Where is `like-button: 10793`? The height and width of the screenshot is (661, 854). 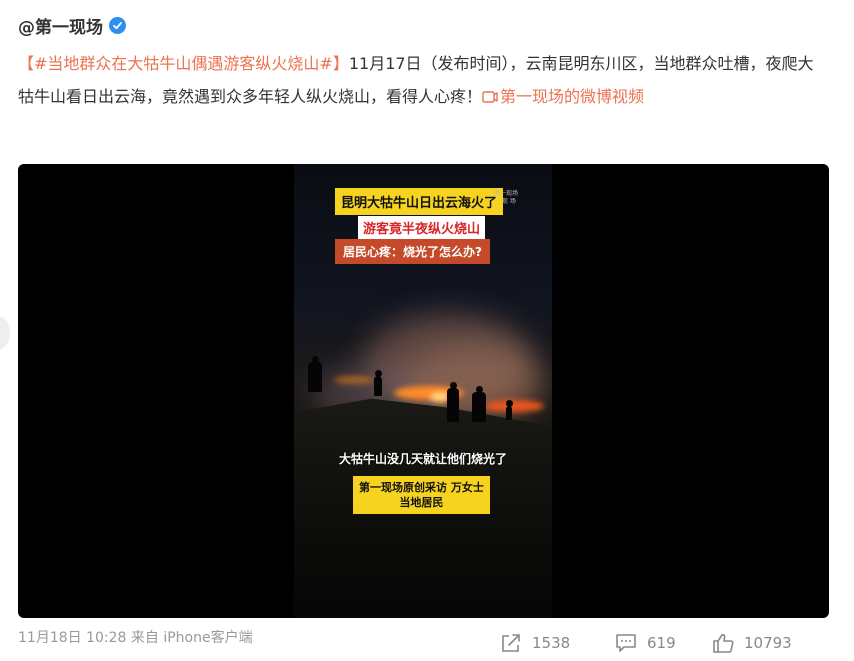
like-button: 10793 is located at coordinates (752, 643).